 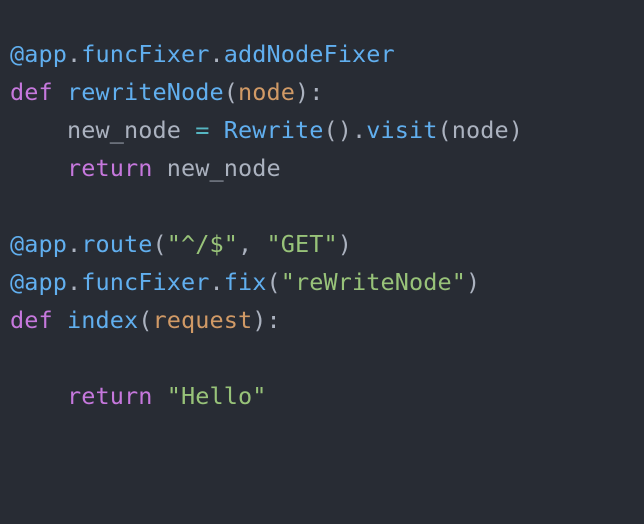 I want to click on code-token-string: "^/$", so click(x=202, y=244).